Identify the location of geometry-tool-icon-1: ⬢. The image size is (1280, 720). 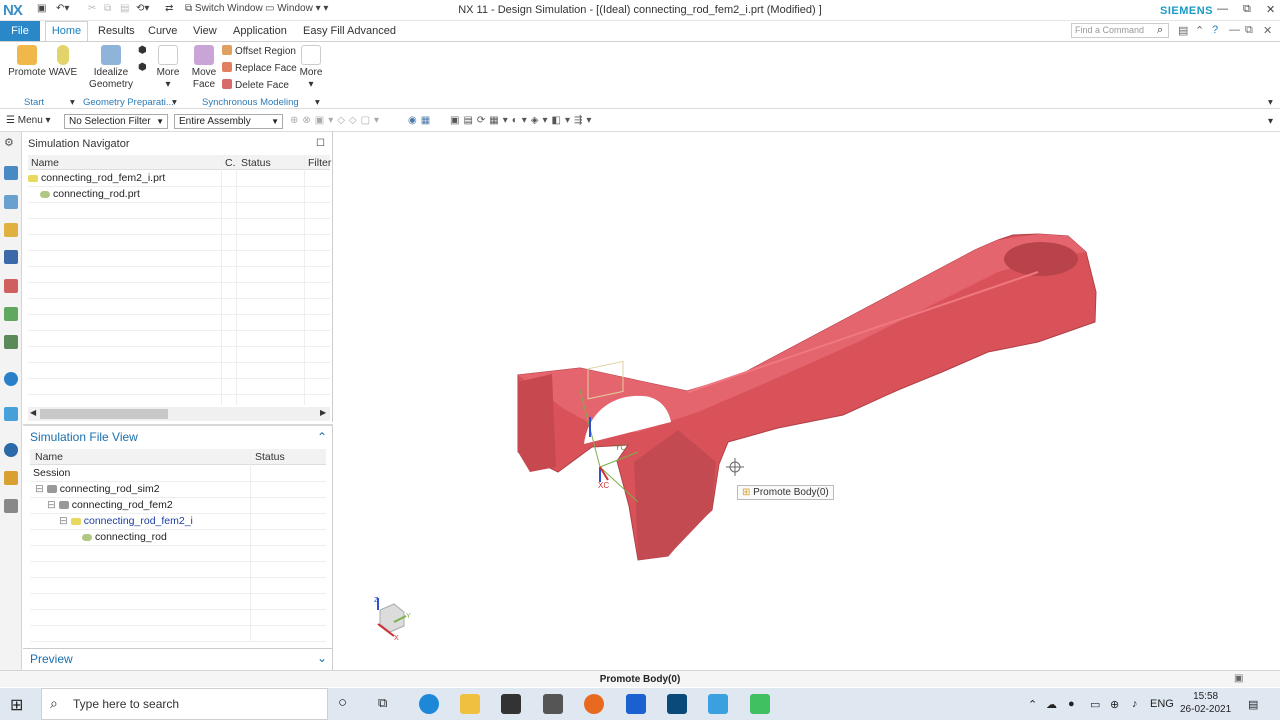
(142, 50).